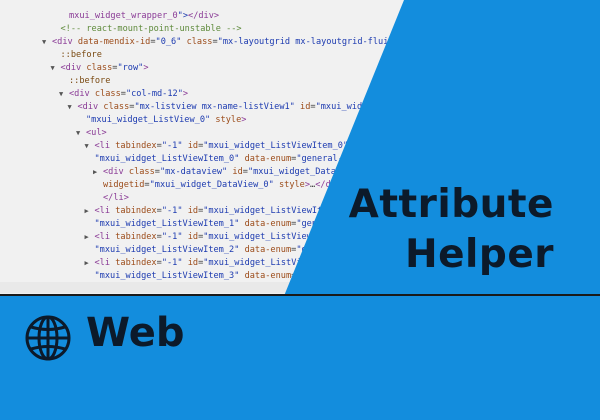 Image resolution: width=600 pixels, height=420 pixels. Describe the element at coordinates (451, 204) in the screenshot. I see `hero-title-line-1: Attribute` at that location.